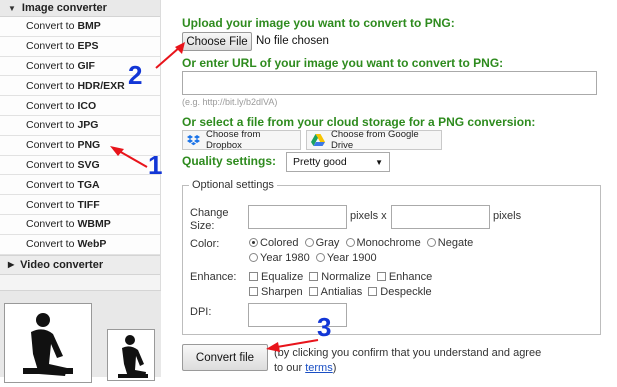 The height and width of the screenshot is (387, 617). I want to click on annotation-number-3: 3, so click(324, 327).